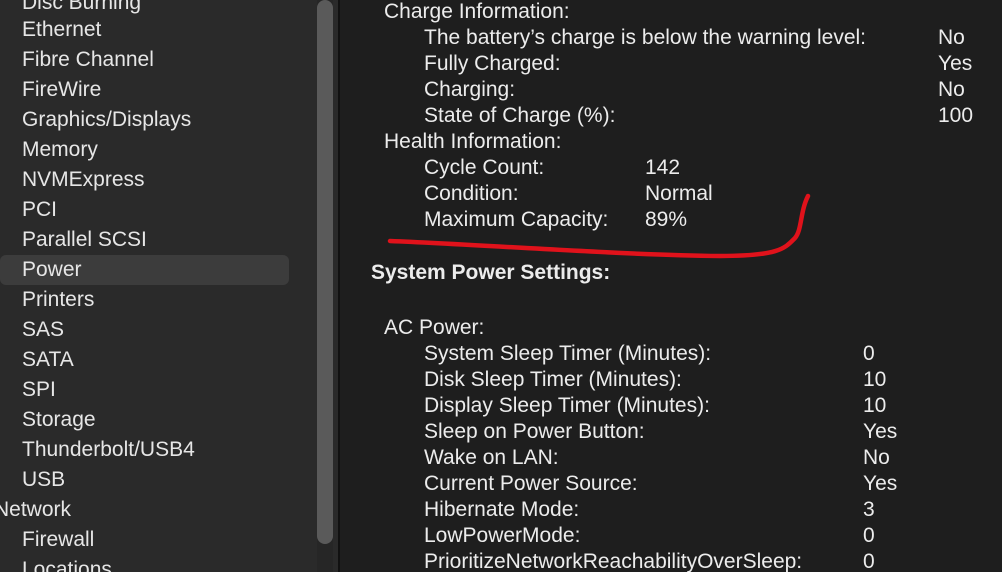 The height and width of the screenshot is (572, 1002). I want to click on health-info-heading: Health Information:, so click(473, 141).